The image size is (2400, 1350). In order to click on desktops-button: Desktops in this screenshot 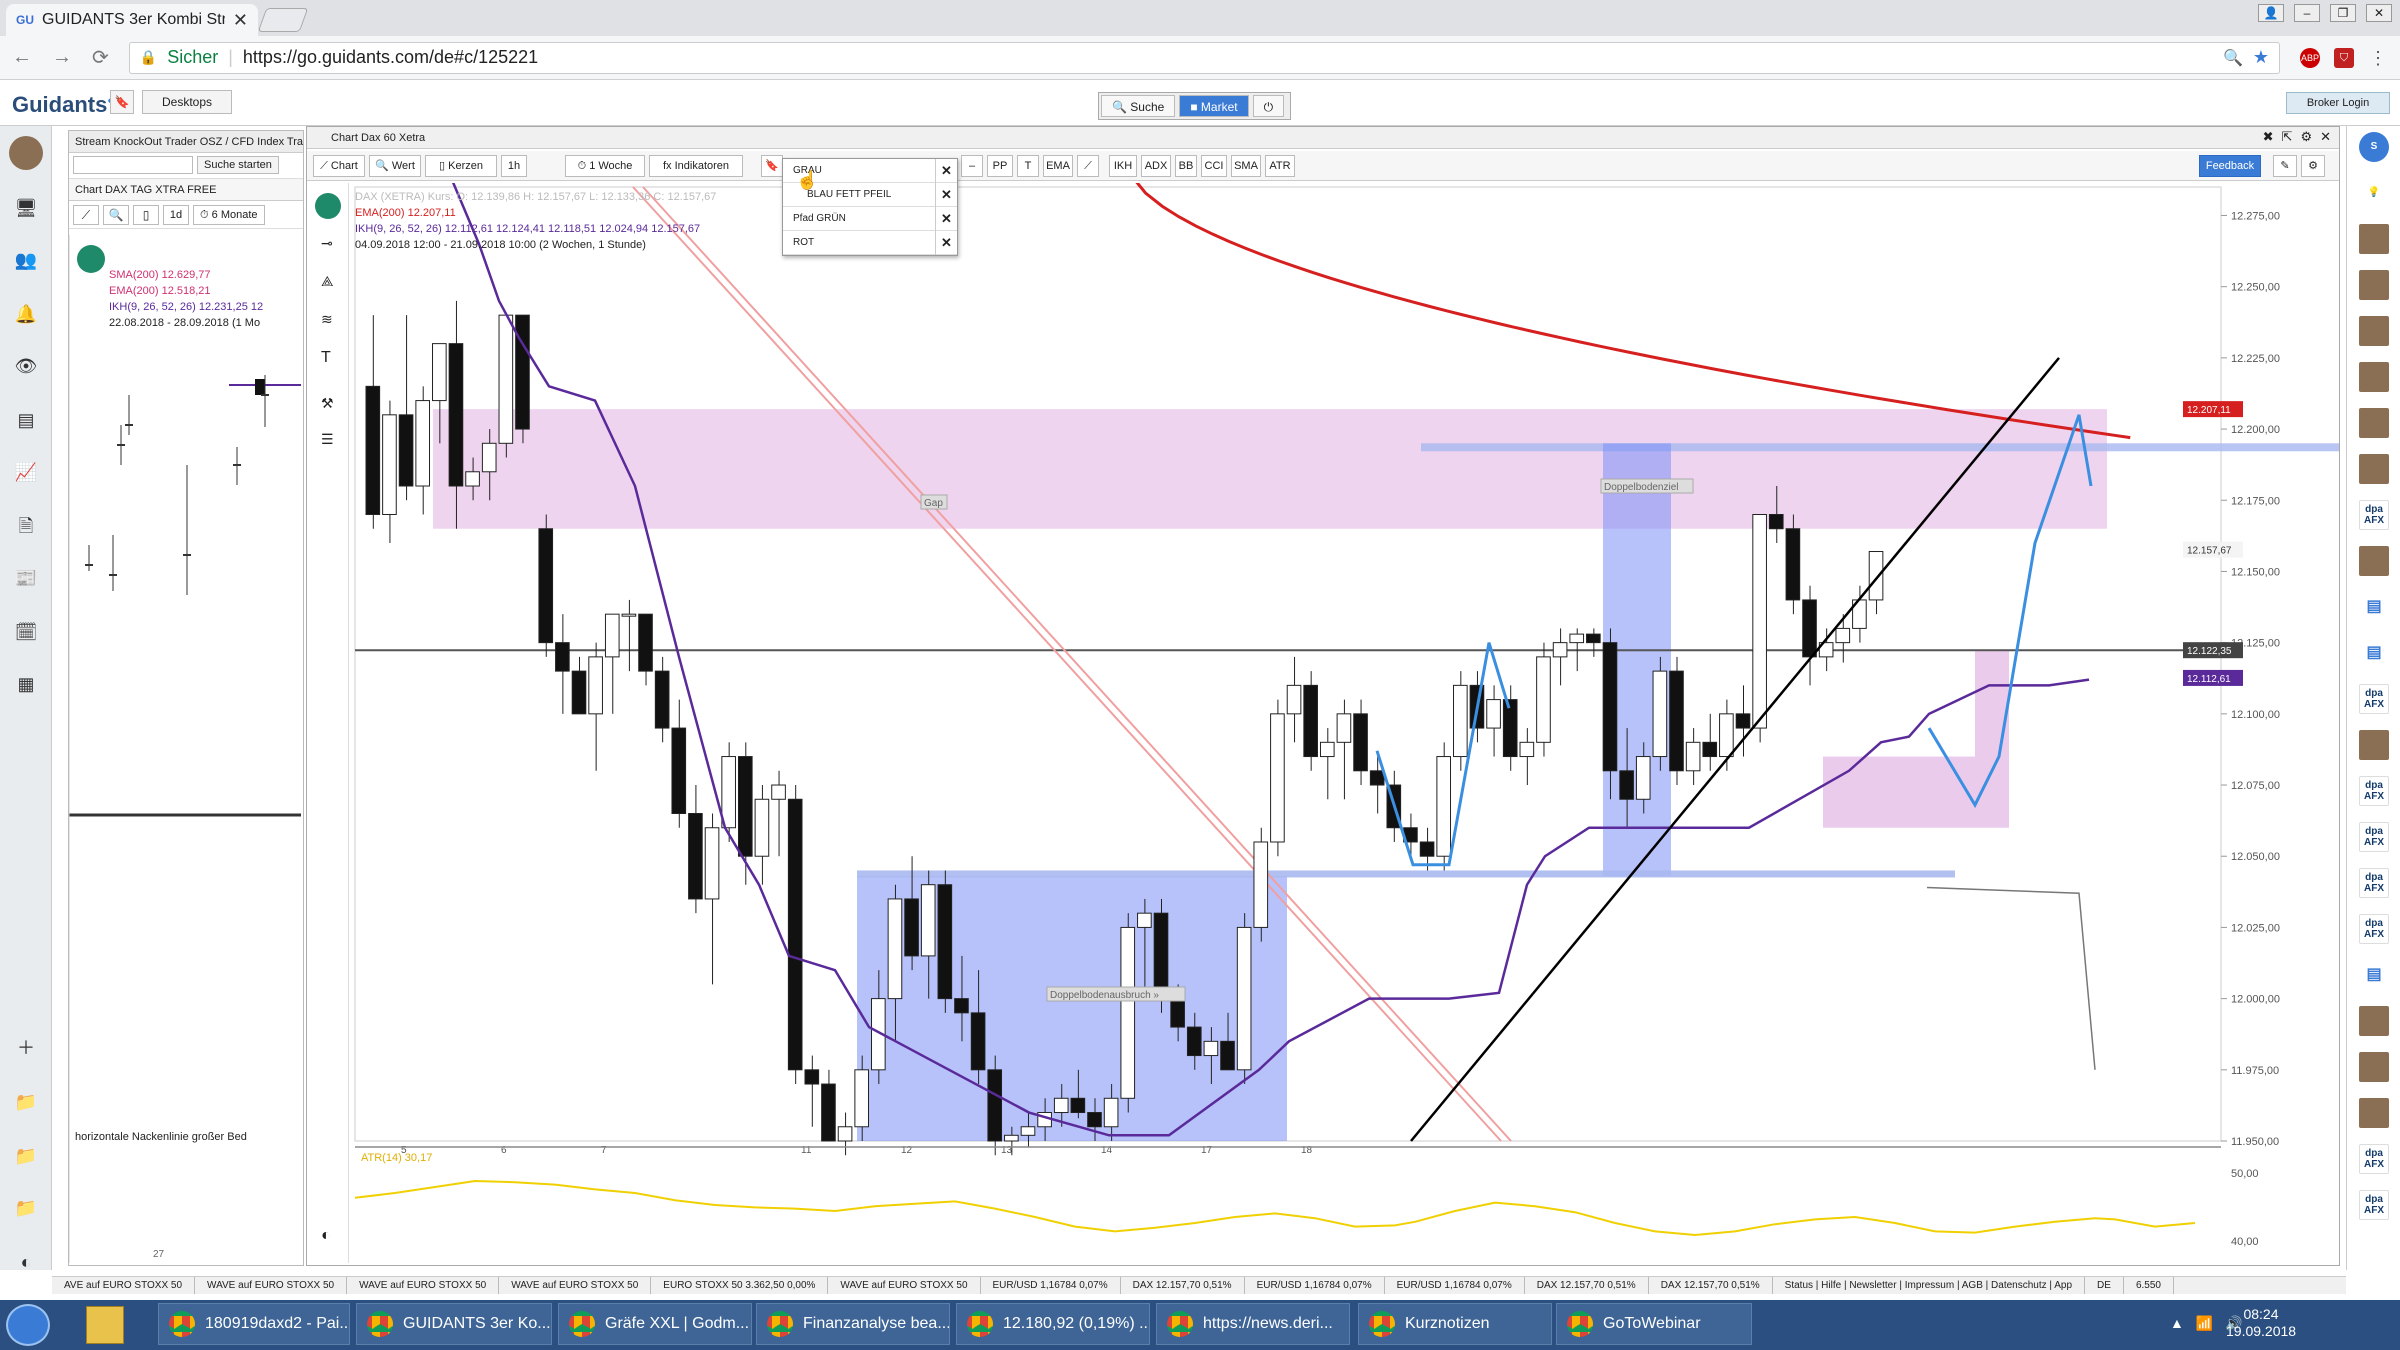, I will do `click(187, 102)`.